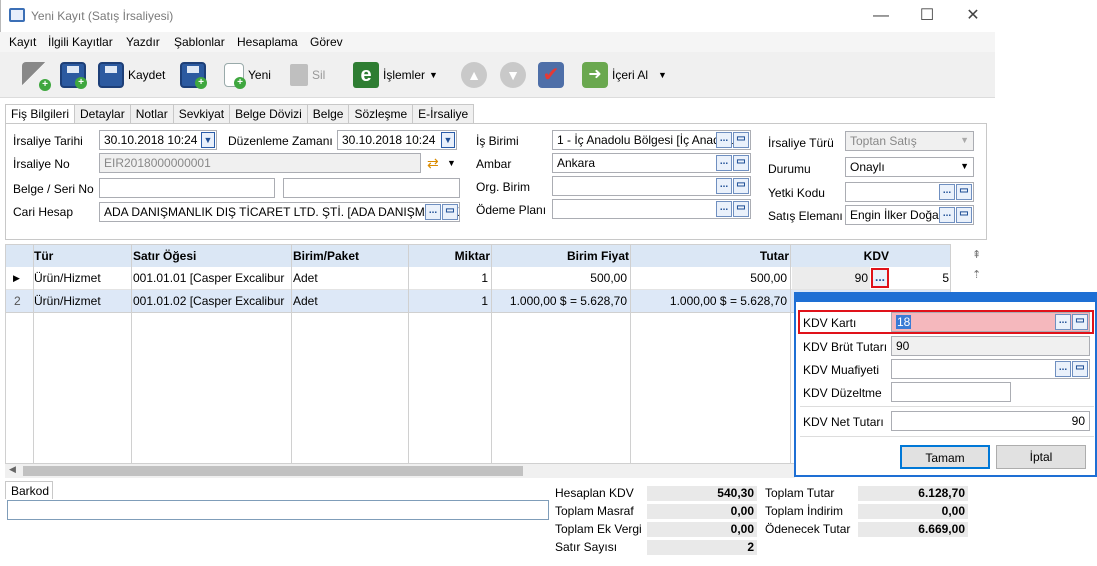  What do you see at coordinates (881, 16) in the screenshot?
I see `minimize-button: —` at bounding box center [881, 16].